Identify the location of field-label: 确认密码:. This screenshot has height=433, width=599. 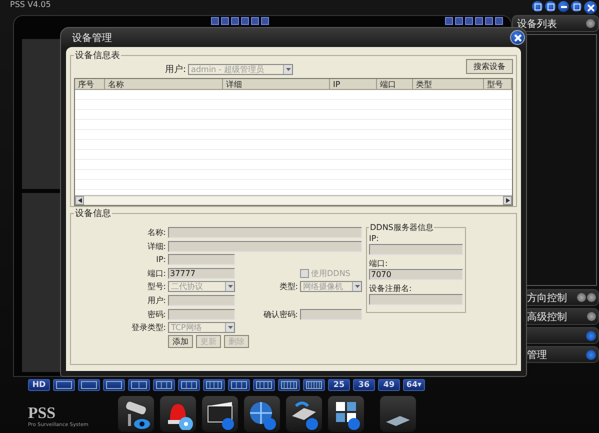
(280, 314).